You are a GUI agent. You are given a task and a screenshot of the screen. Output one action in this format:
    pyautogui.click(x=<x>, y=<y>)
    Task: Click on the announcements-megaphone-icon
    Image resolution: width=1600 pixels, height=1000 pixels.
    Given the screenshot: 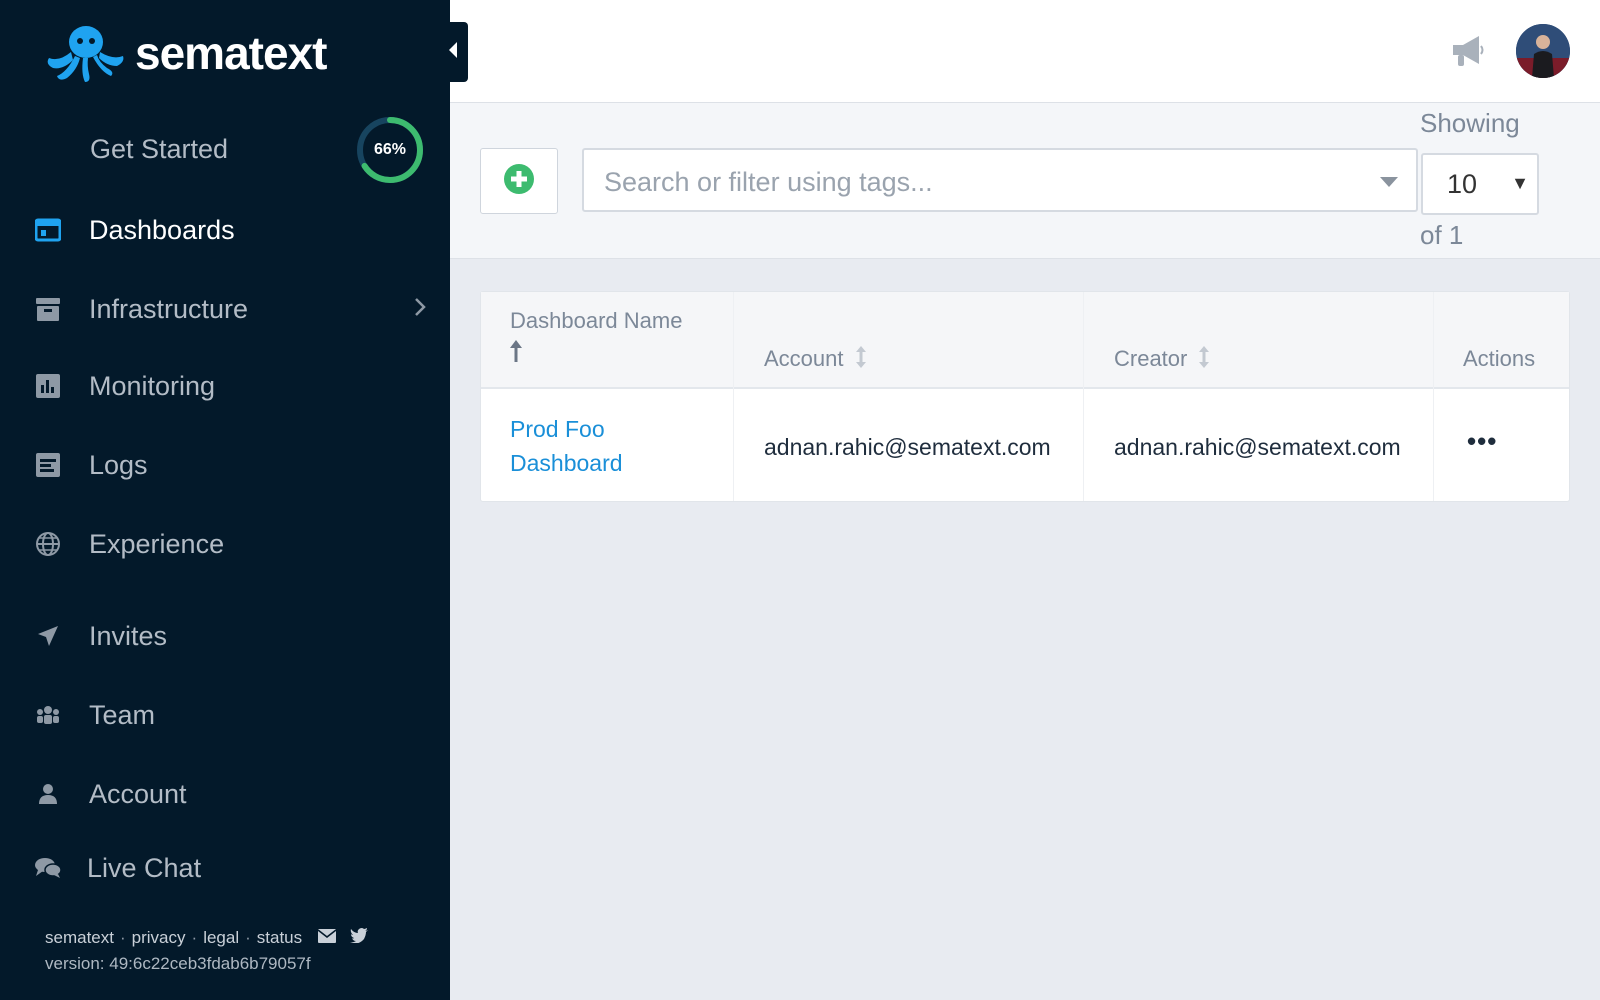 What is the action you would take?
    pyautogui.click(x=1467, y=53)
    